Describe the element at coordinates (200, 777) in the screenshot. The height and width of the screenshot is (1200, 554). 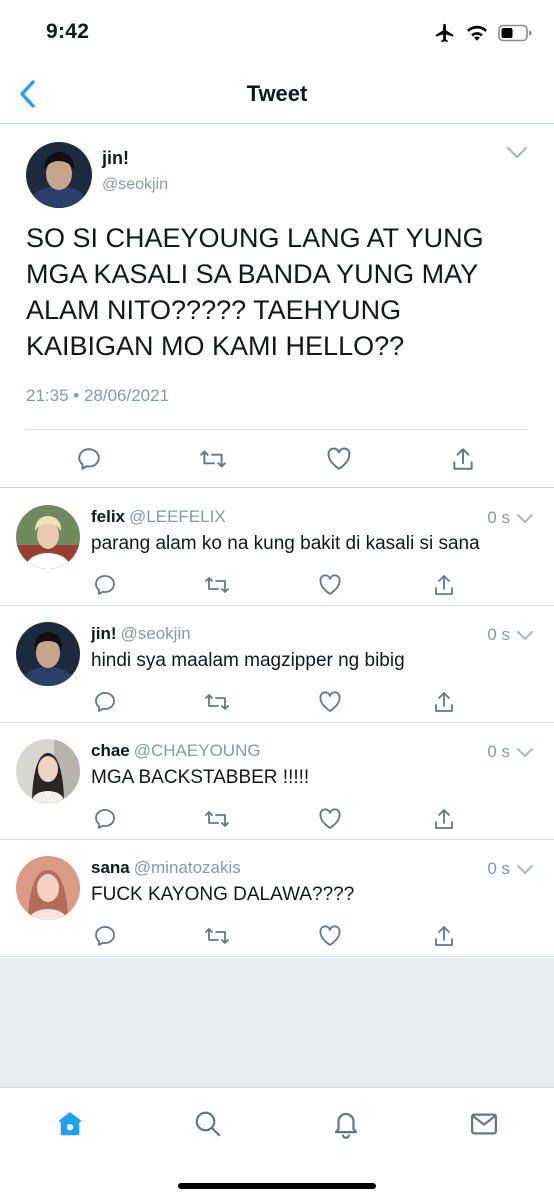
I see `reply-text: MGA BACKSTABBER !!!!!` at that location.